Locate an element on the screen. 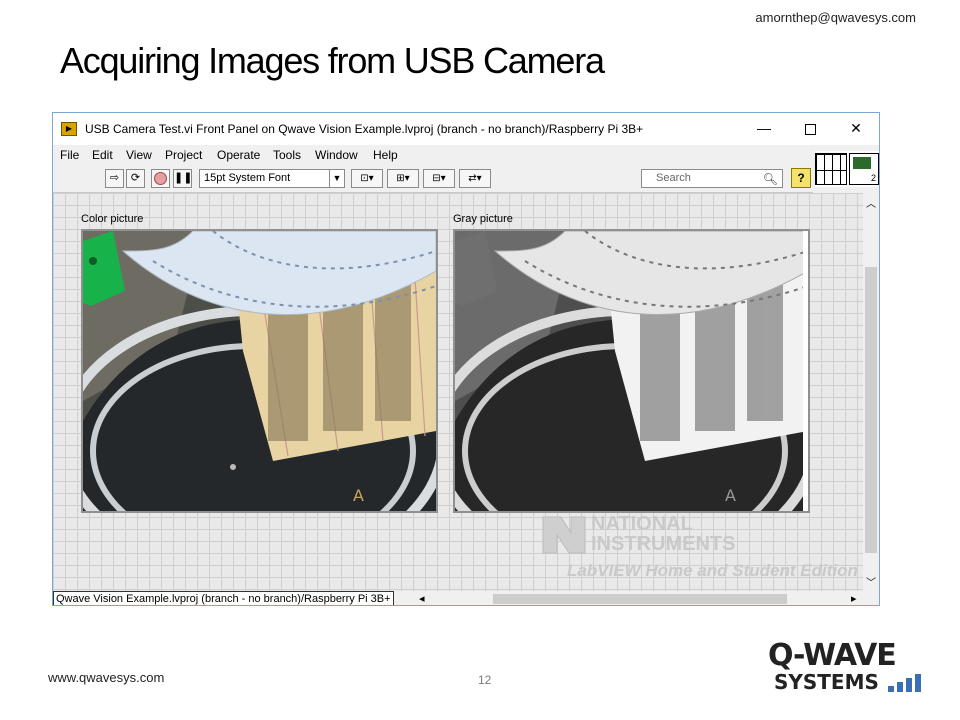 The width and height of the screenshot is (960, 720). font-select-value: 15pt System Font is located at coordinates (247, 178).